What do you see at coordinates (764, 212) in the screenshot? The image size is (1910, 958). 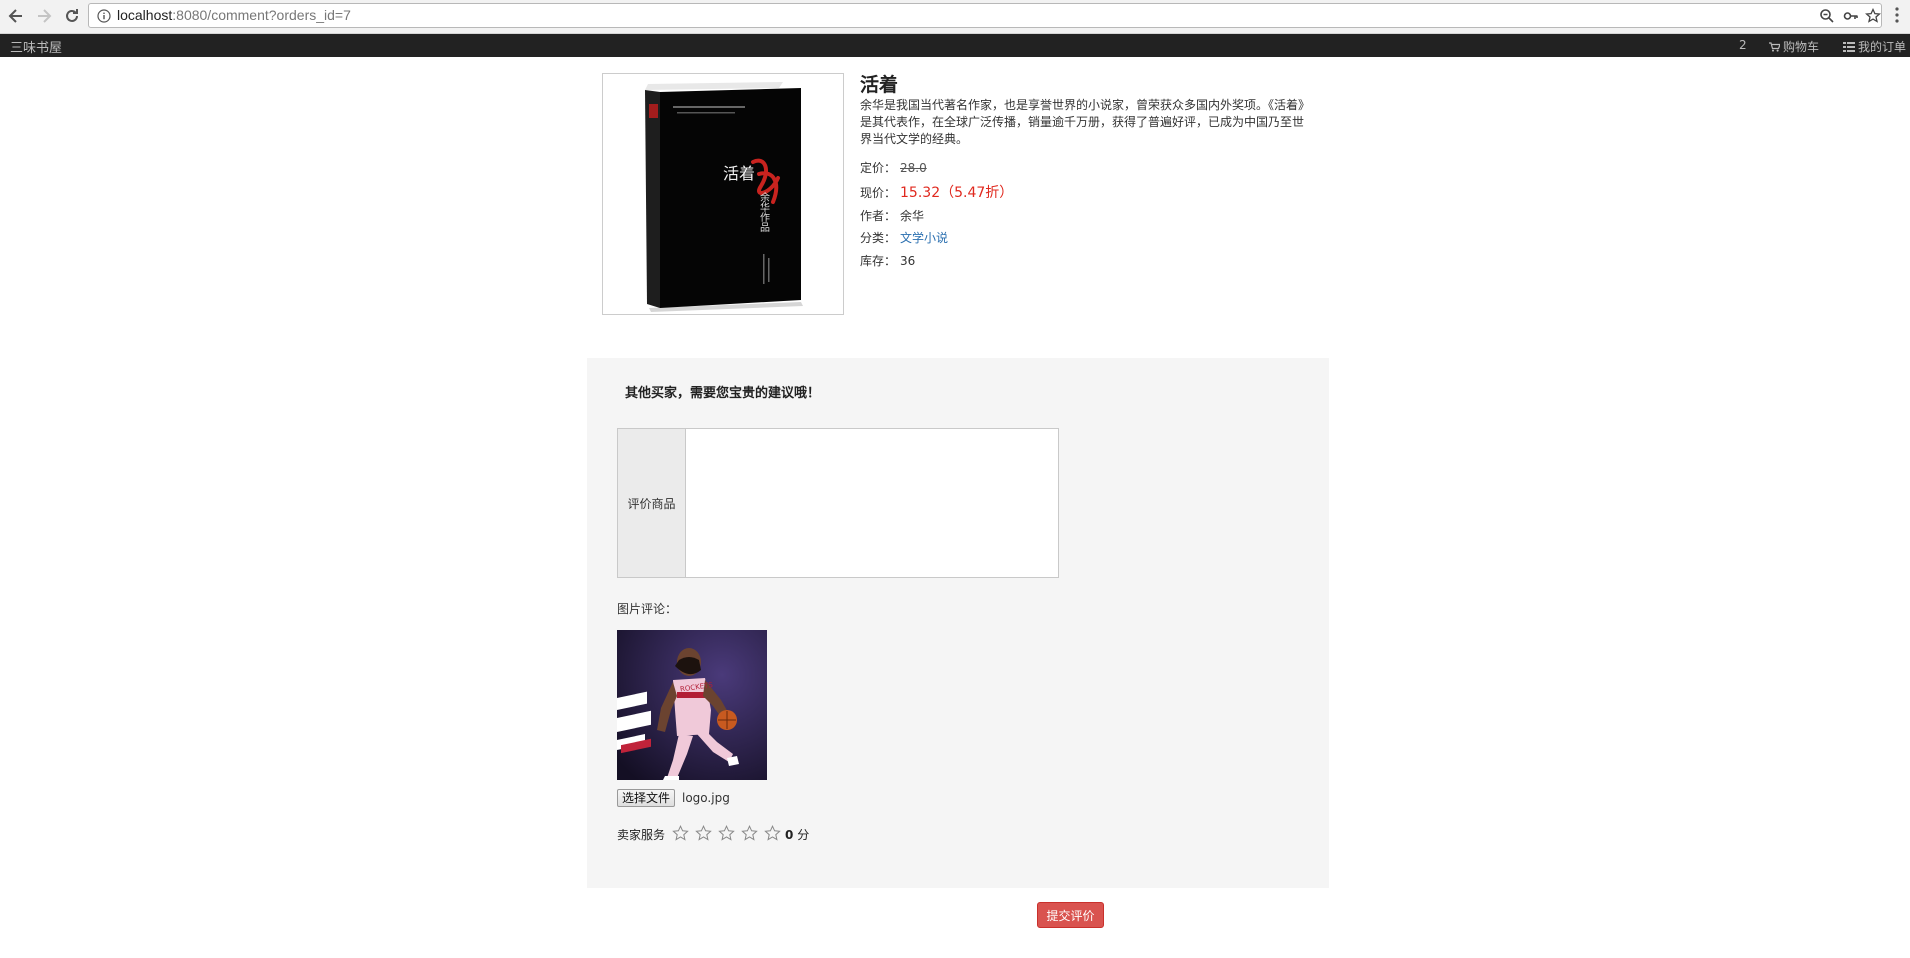 I see `cover-author-text: 余华作品` at bounding box center [764, 212].